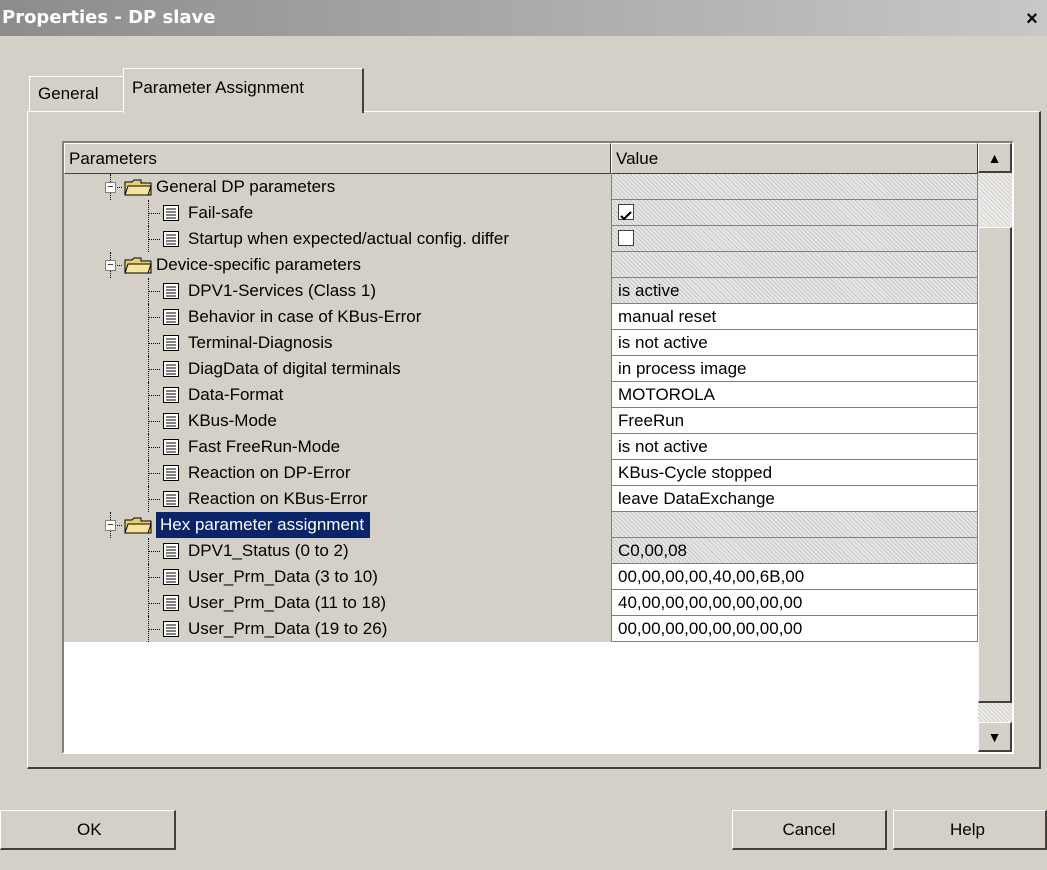 This screenshot has height=870, width=1047. I want to click on tab-general: General, so click(80, 93).